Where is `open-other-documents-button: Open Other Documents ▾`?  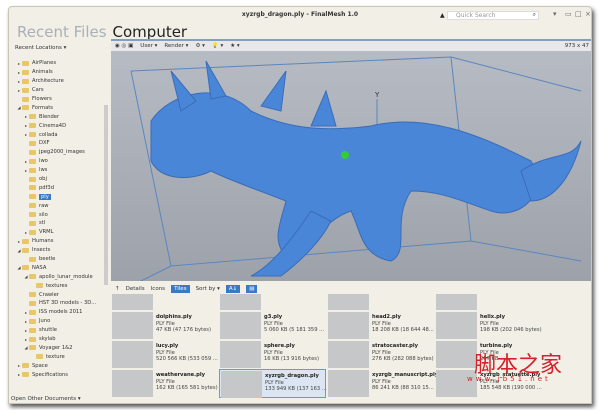
open-other-documents-button: Open Other Documents ▾ is located at coordinates (46, 399).